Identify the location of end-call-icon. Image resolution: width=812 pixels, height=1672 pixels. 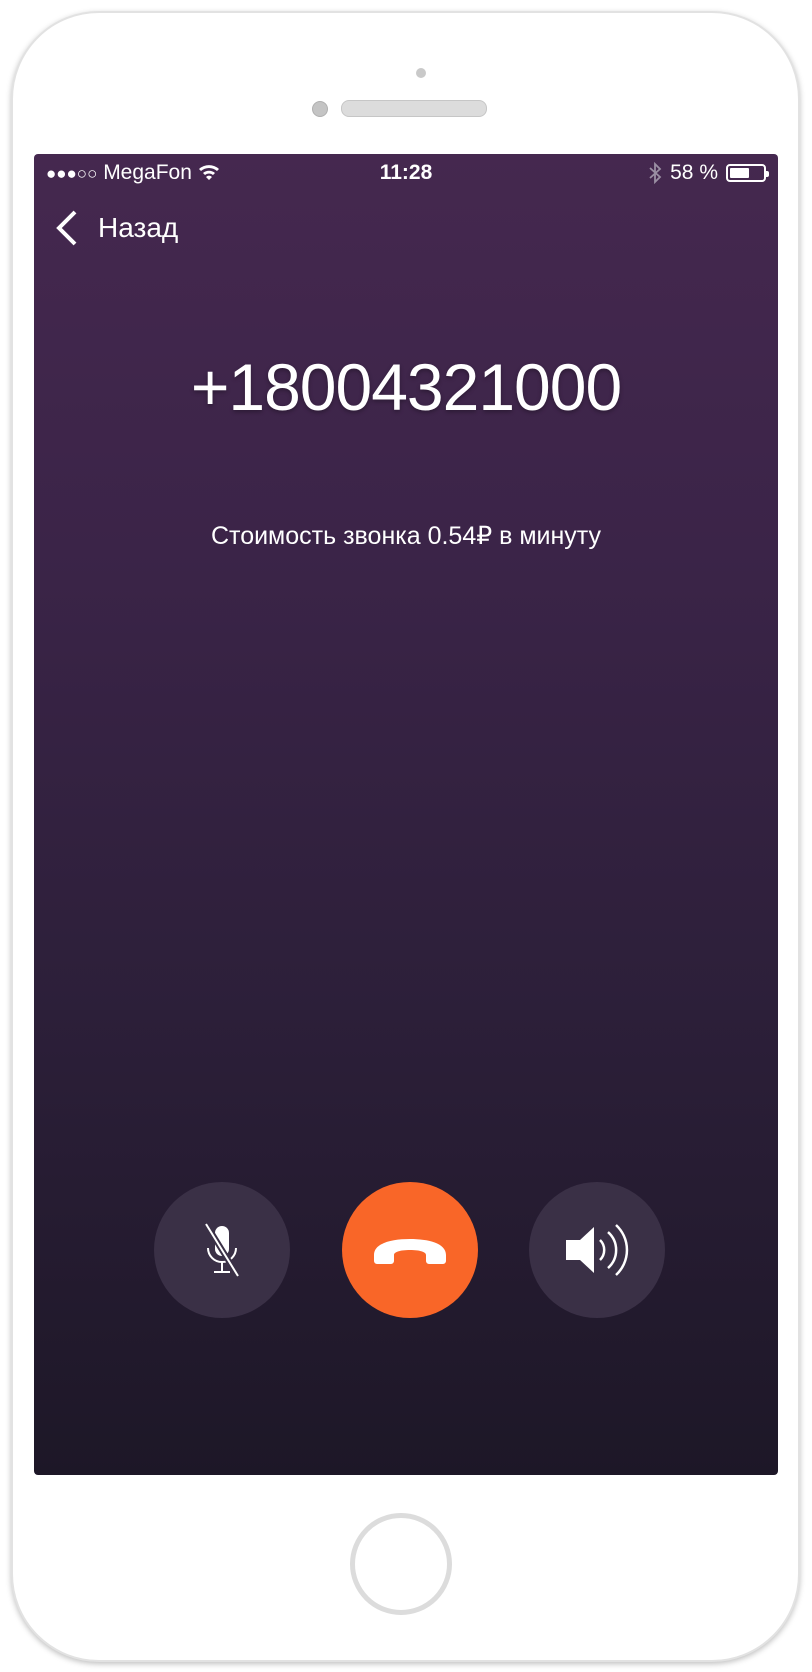
(410, 1251).